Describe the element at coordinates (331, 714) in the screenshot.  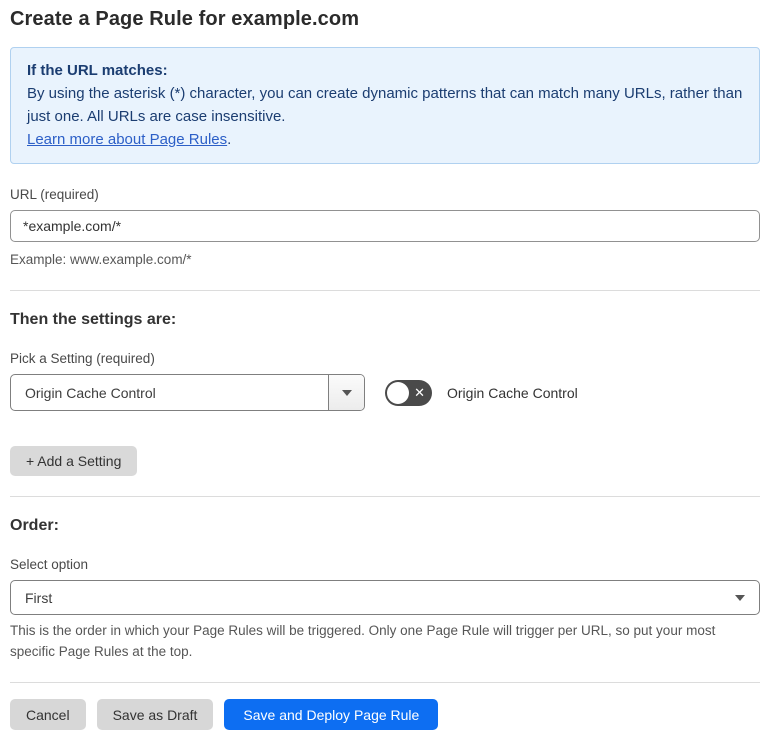
I see `save-deploy-button: Save and Deploy Page Rule` at that location.